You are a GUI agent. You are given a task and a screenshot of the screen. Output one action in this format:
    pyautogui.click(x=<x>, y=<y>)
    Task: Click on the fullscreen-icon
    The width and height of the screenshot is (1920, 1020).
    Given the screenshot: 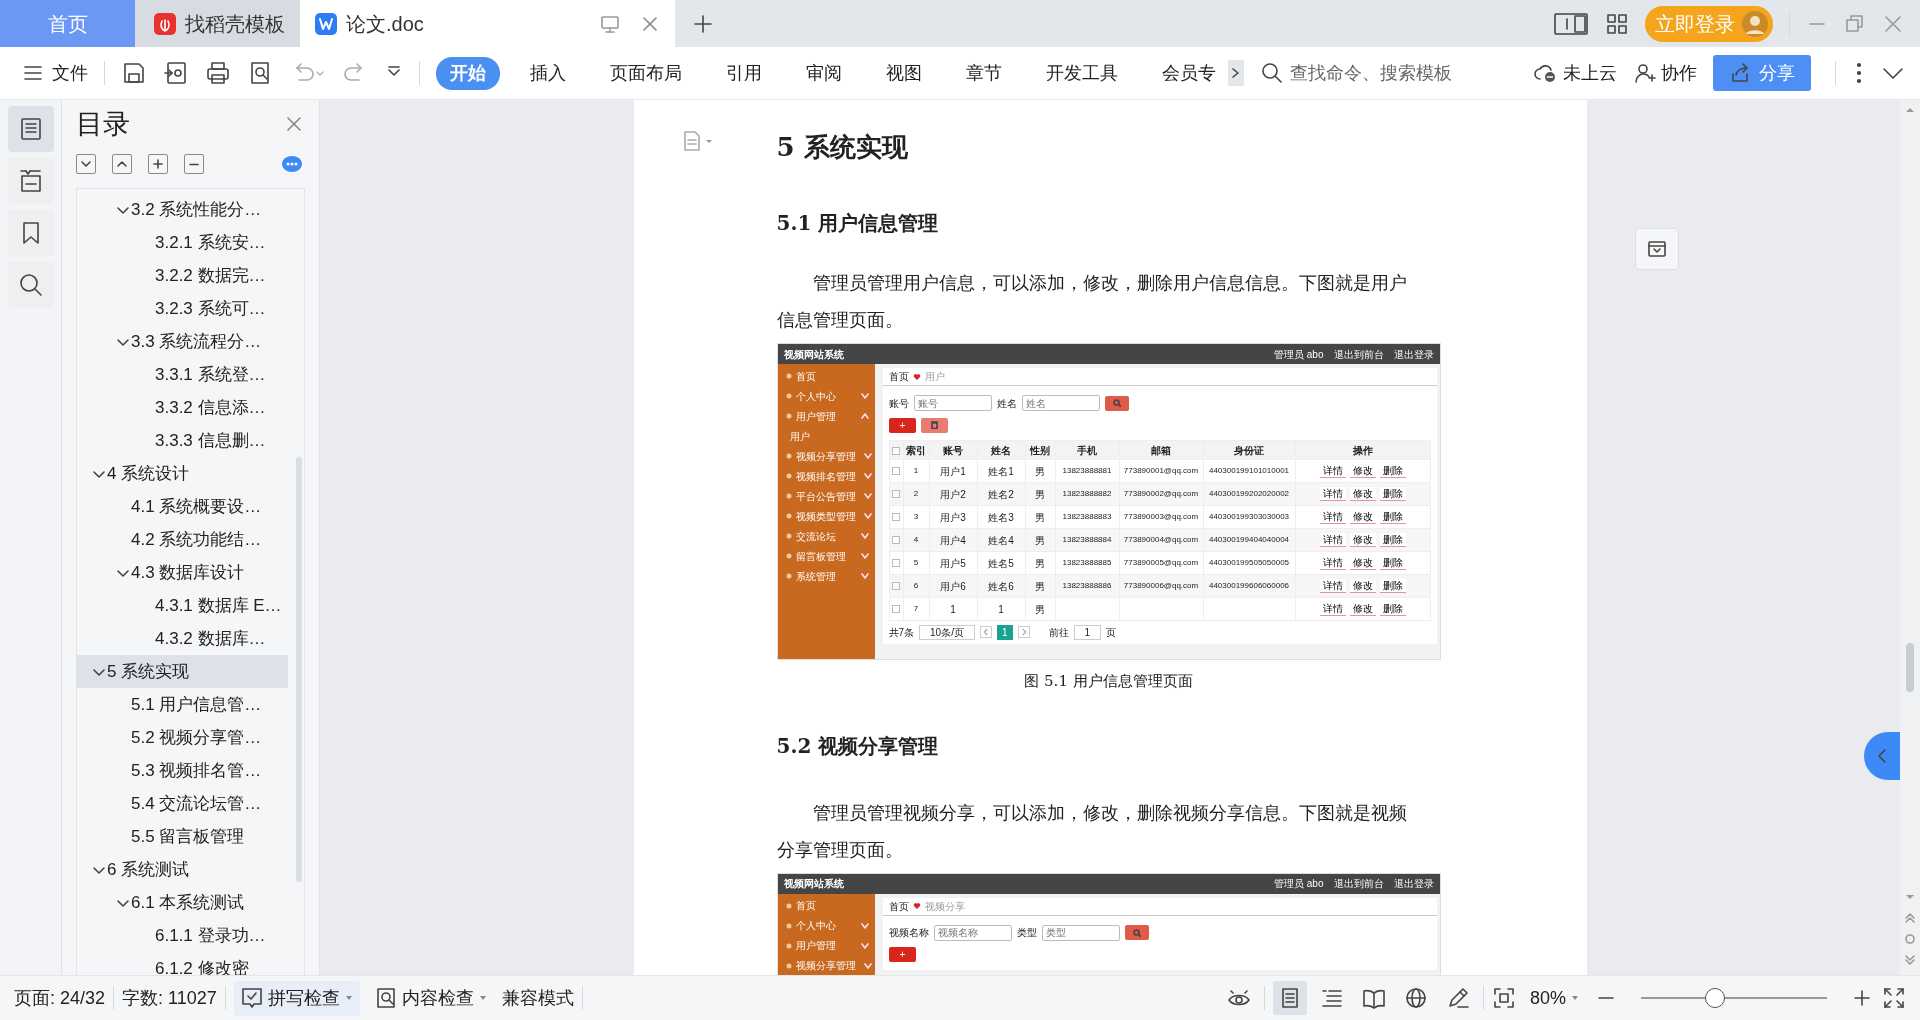 What is the action you would take?
    pyautogui.click(x=1894, y=998)
    